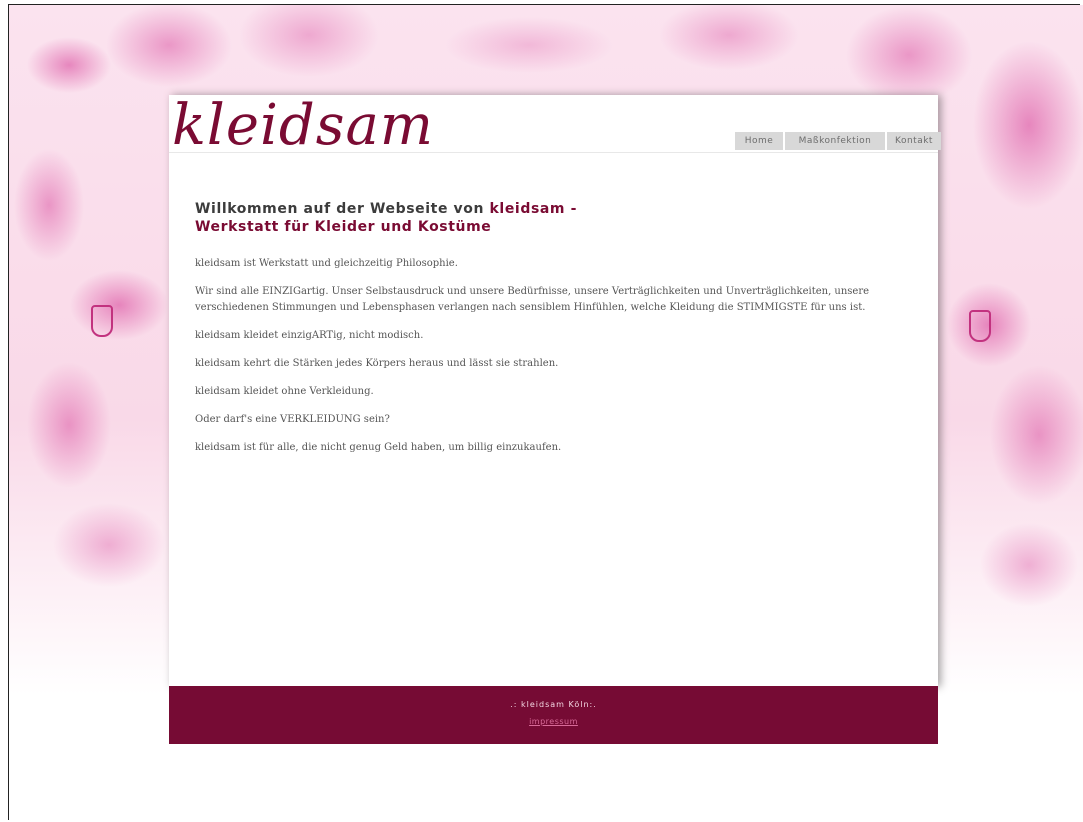  What do you see at coordinates (292, 419) in the screenshot?
I see `paragraph: Oder darf's eine VERKLEIDUNG sein?` at bounding box center [292, 419].